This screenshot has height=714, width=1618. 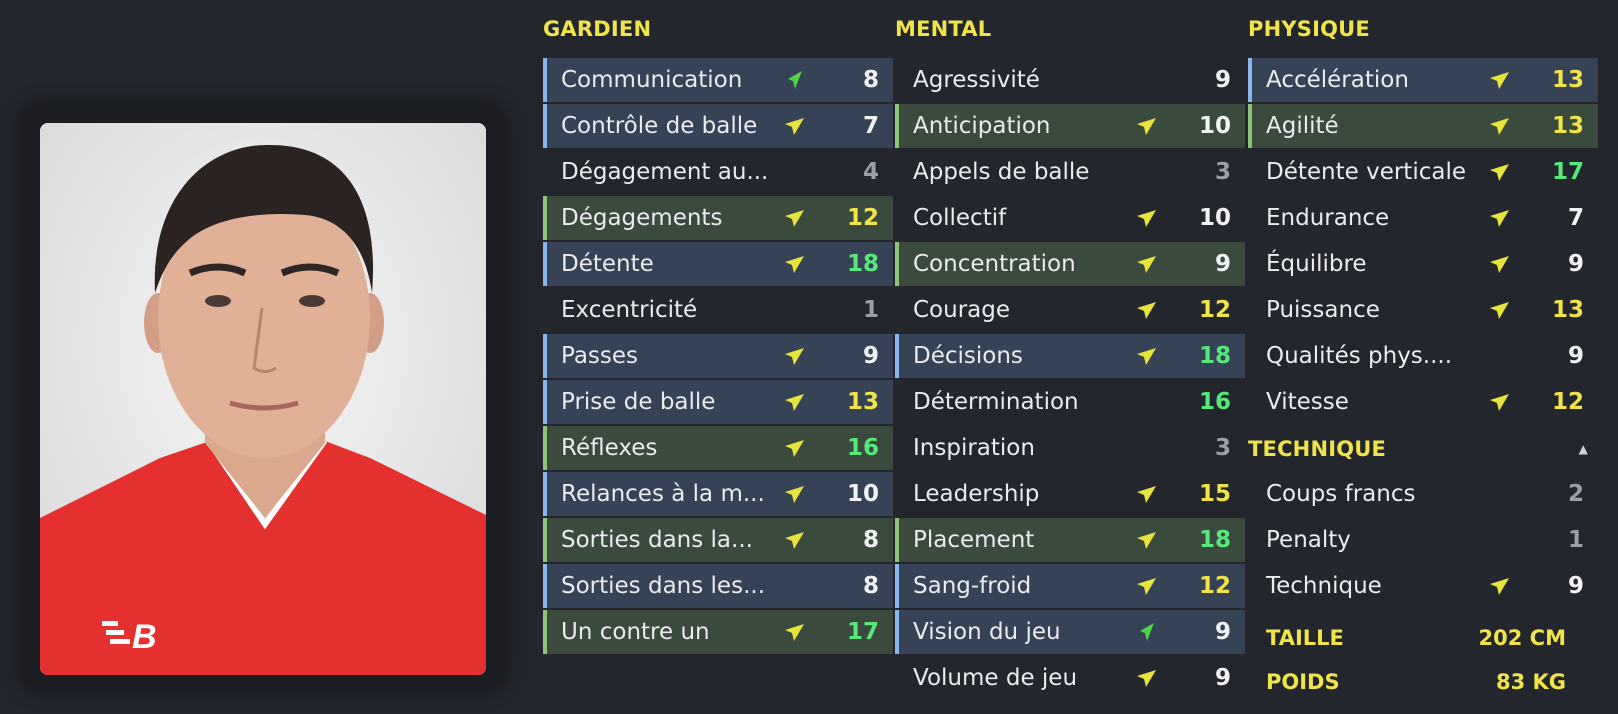 I want to click on attribute-row: Sorties dans la... 8, so click(x=718, y=540).